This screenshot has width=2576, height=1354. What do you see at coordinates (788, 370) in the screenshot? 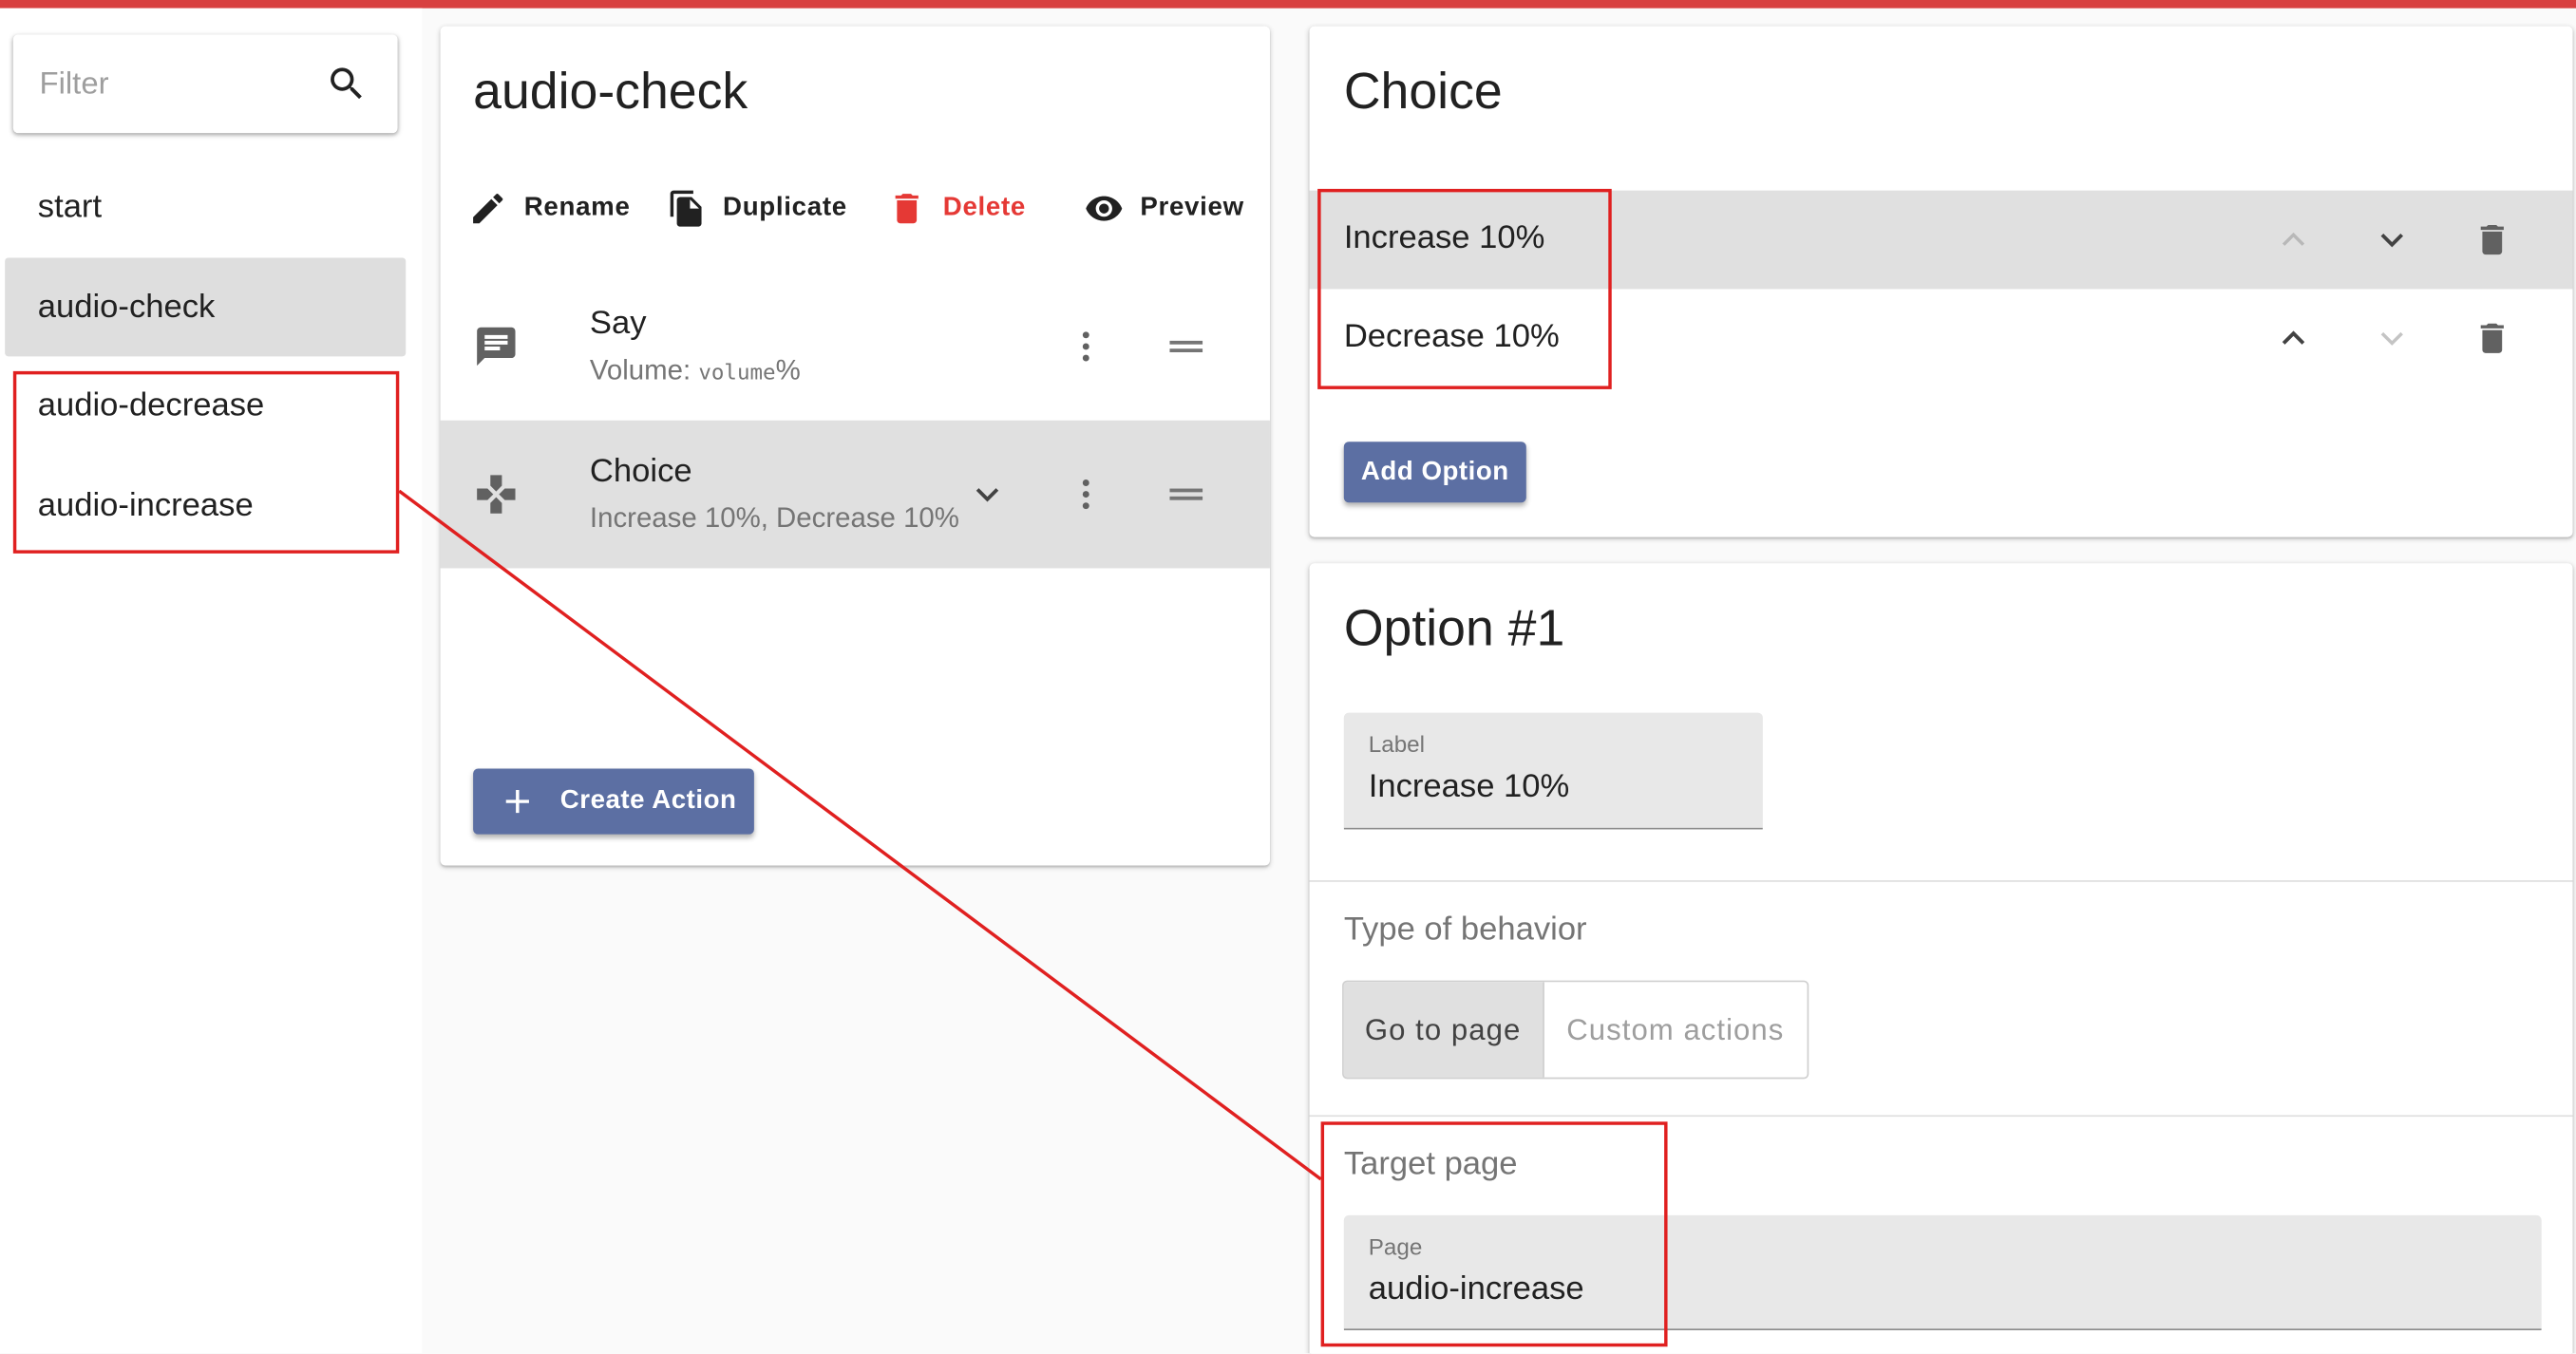
I see `subtitle-suffix: %` at bounding box center [788, 370].